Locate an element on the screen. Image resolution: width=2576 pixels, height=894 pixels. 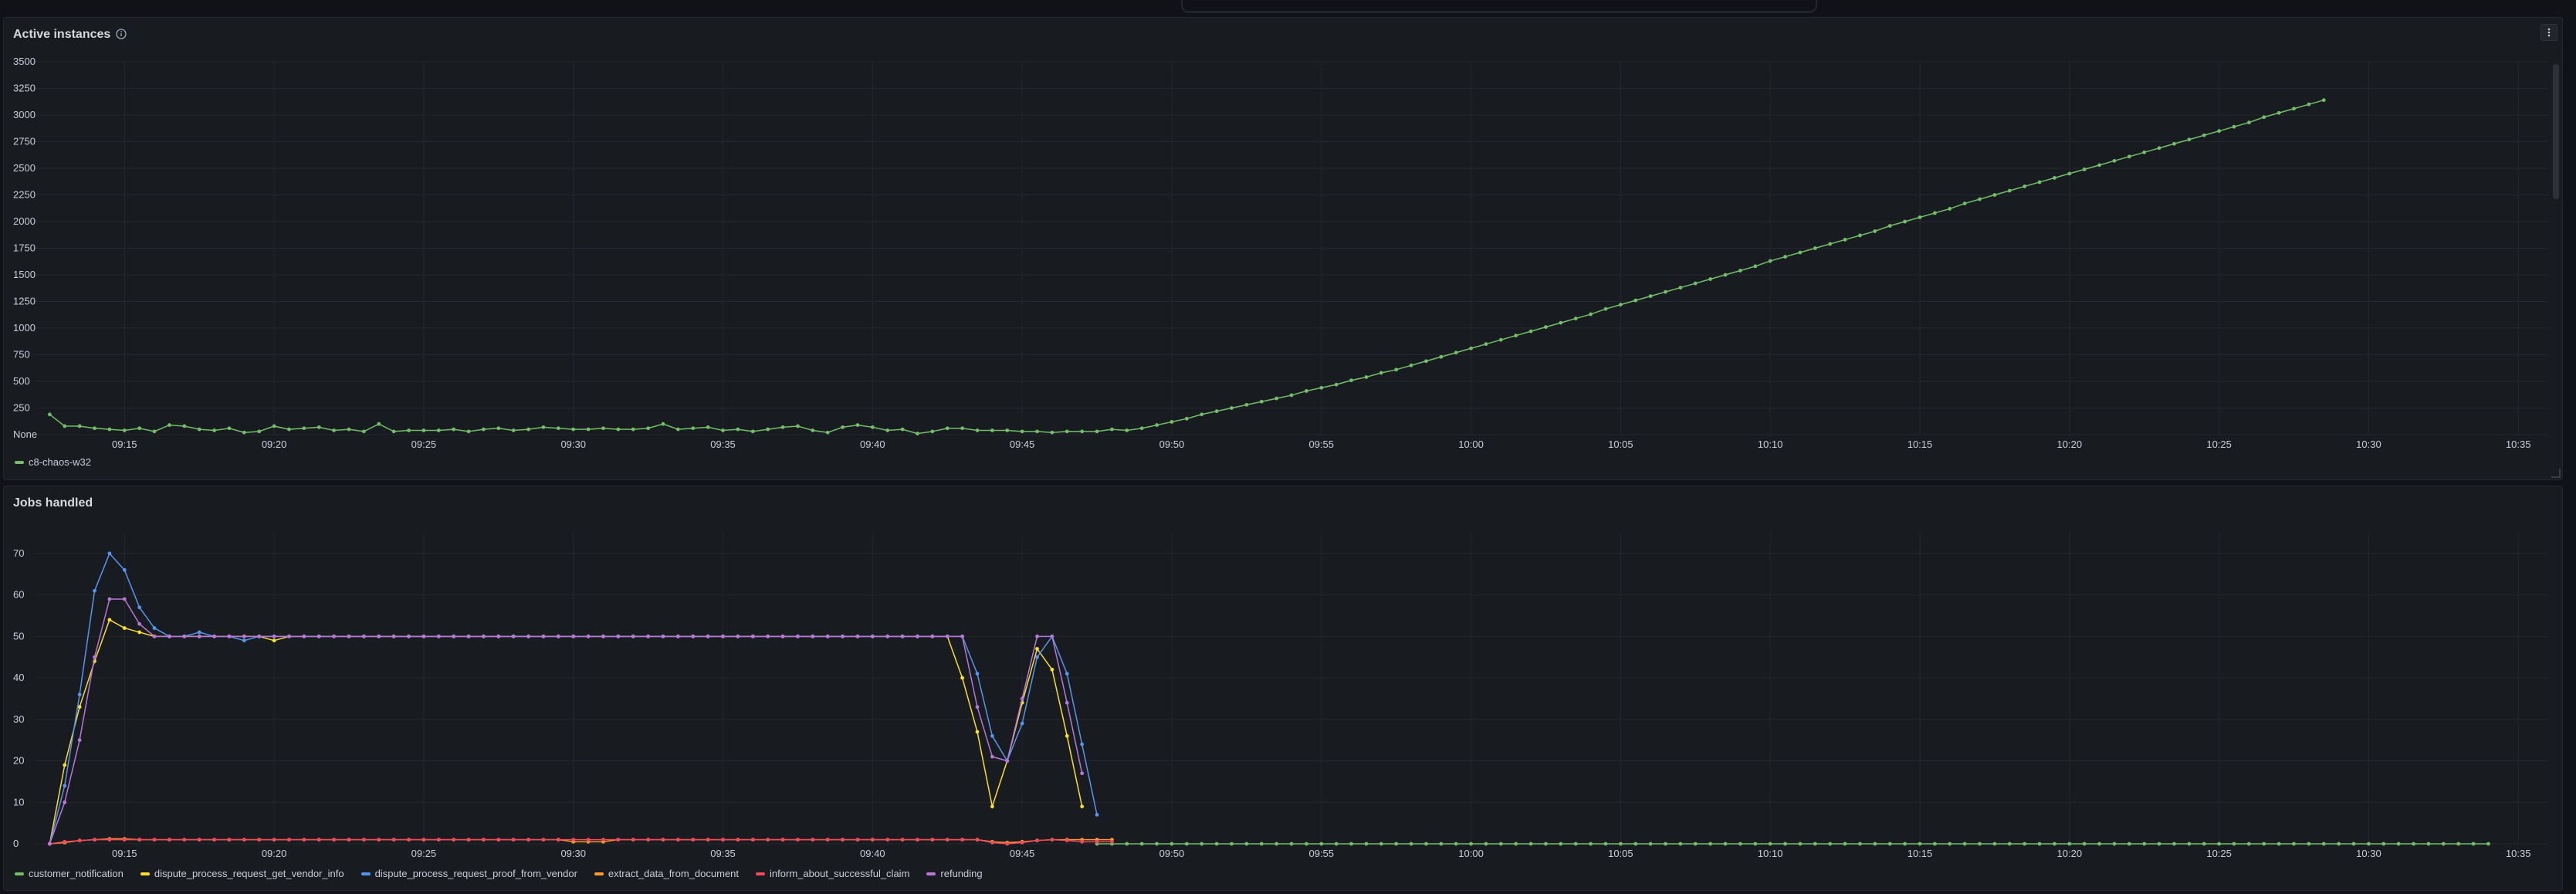
legend-item: refunding is located at coordinates (955, 873).